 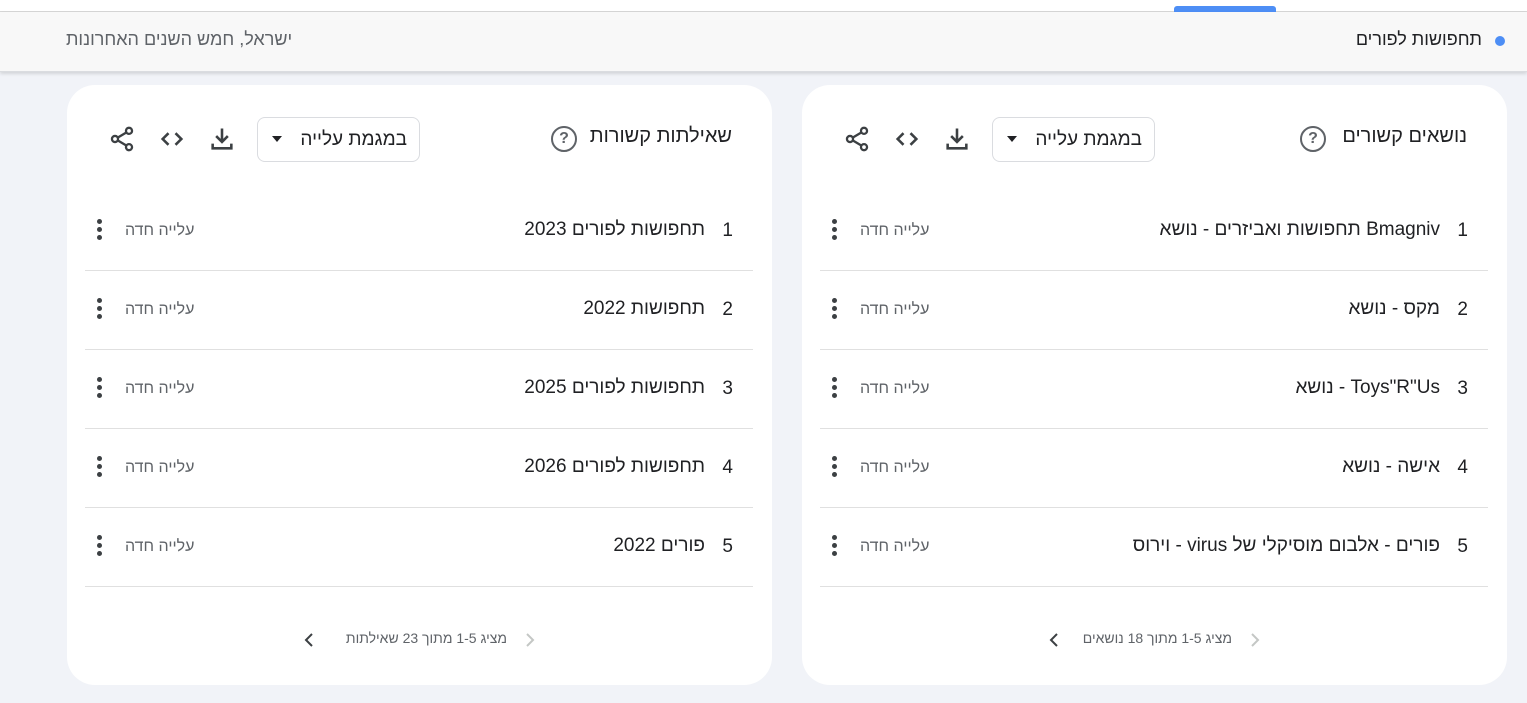 I want to click on card-title: שאילתות קשורות, so click(x=660, y=136).